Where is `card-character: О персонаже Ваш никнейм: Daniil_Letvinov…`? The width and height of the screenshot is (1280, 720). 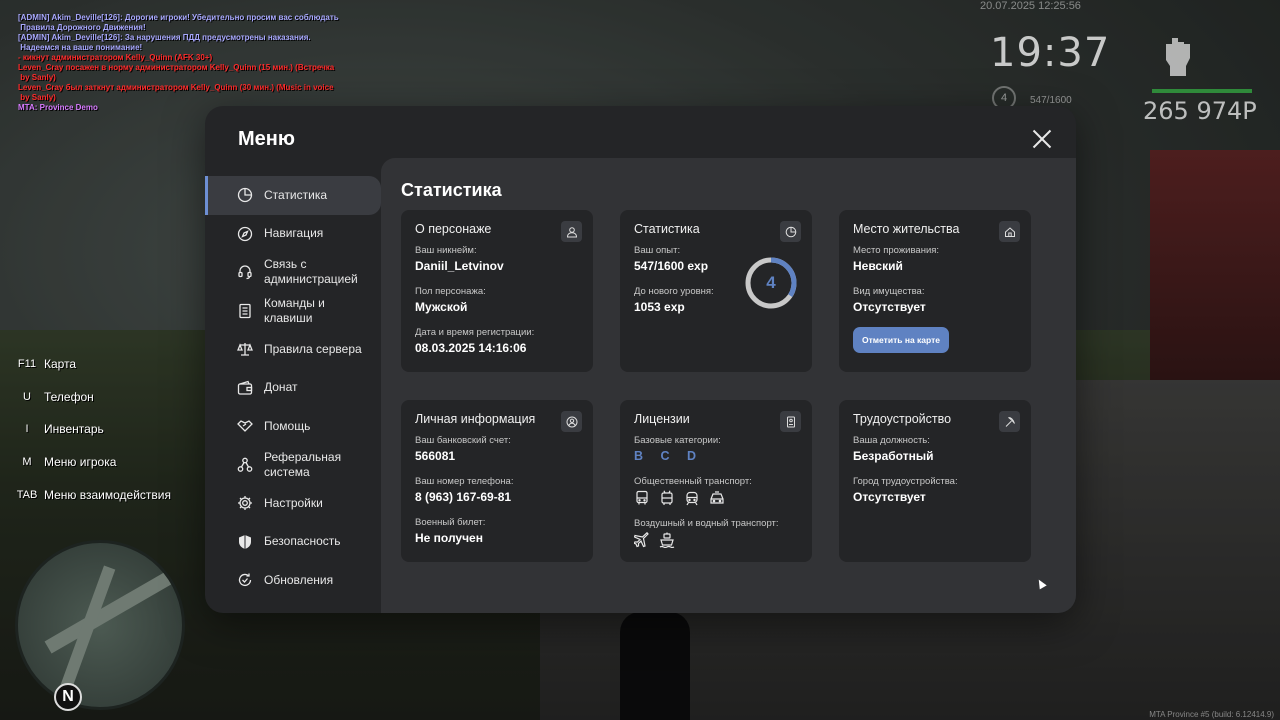 card-character: О персонаже Ваш никнейм: Daniil_Letvinov… is located at coordinates (497, 291).